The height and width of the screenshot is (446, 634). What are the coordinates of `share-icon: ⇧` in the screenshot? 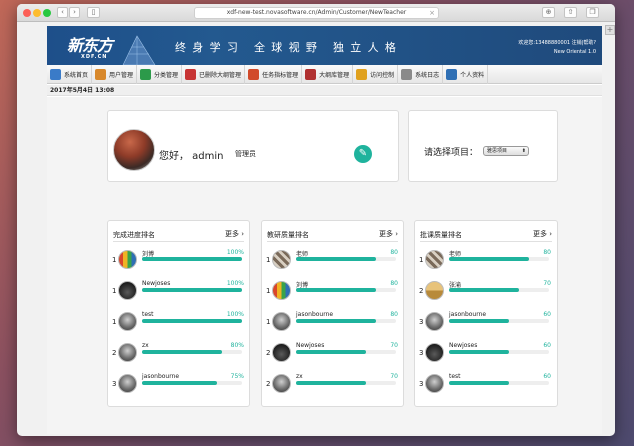 It's located at (570, 12).